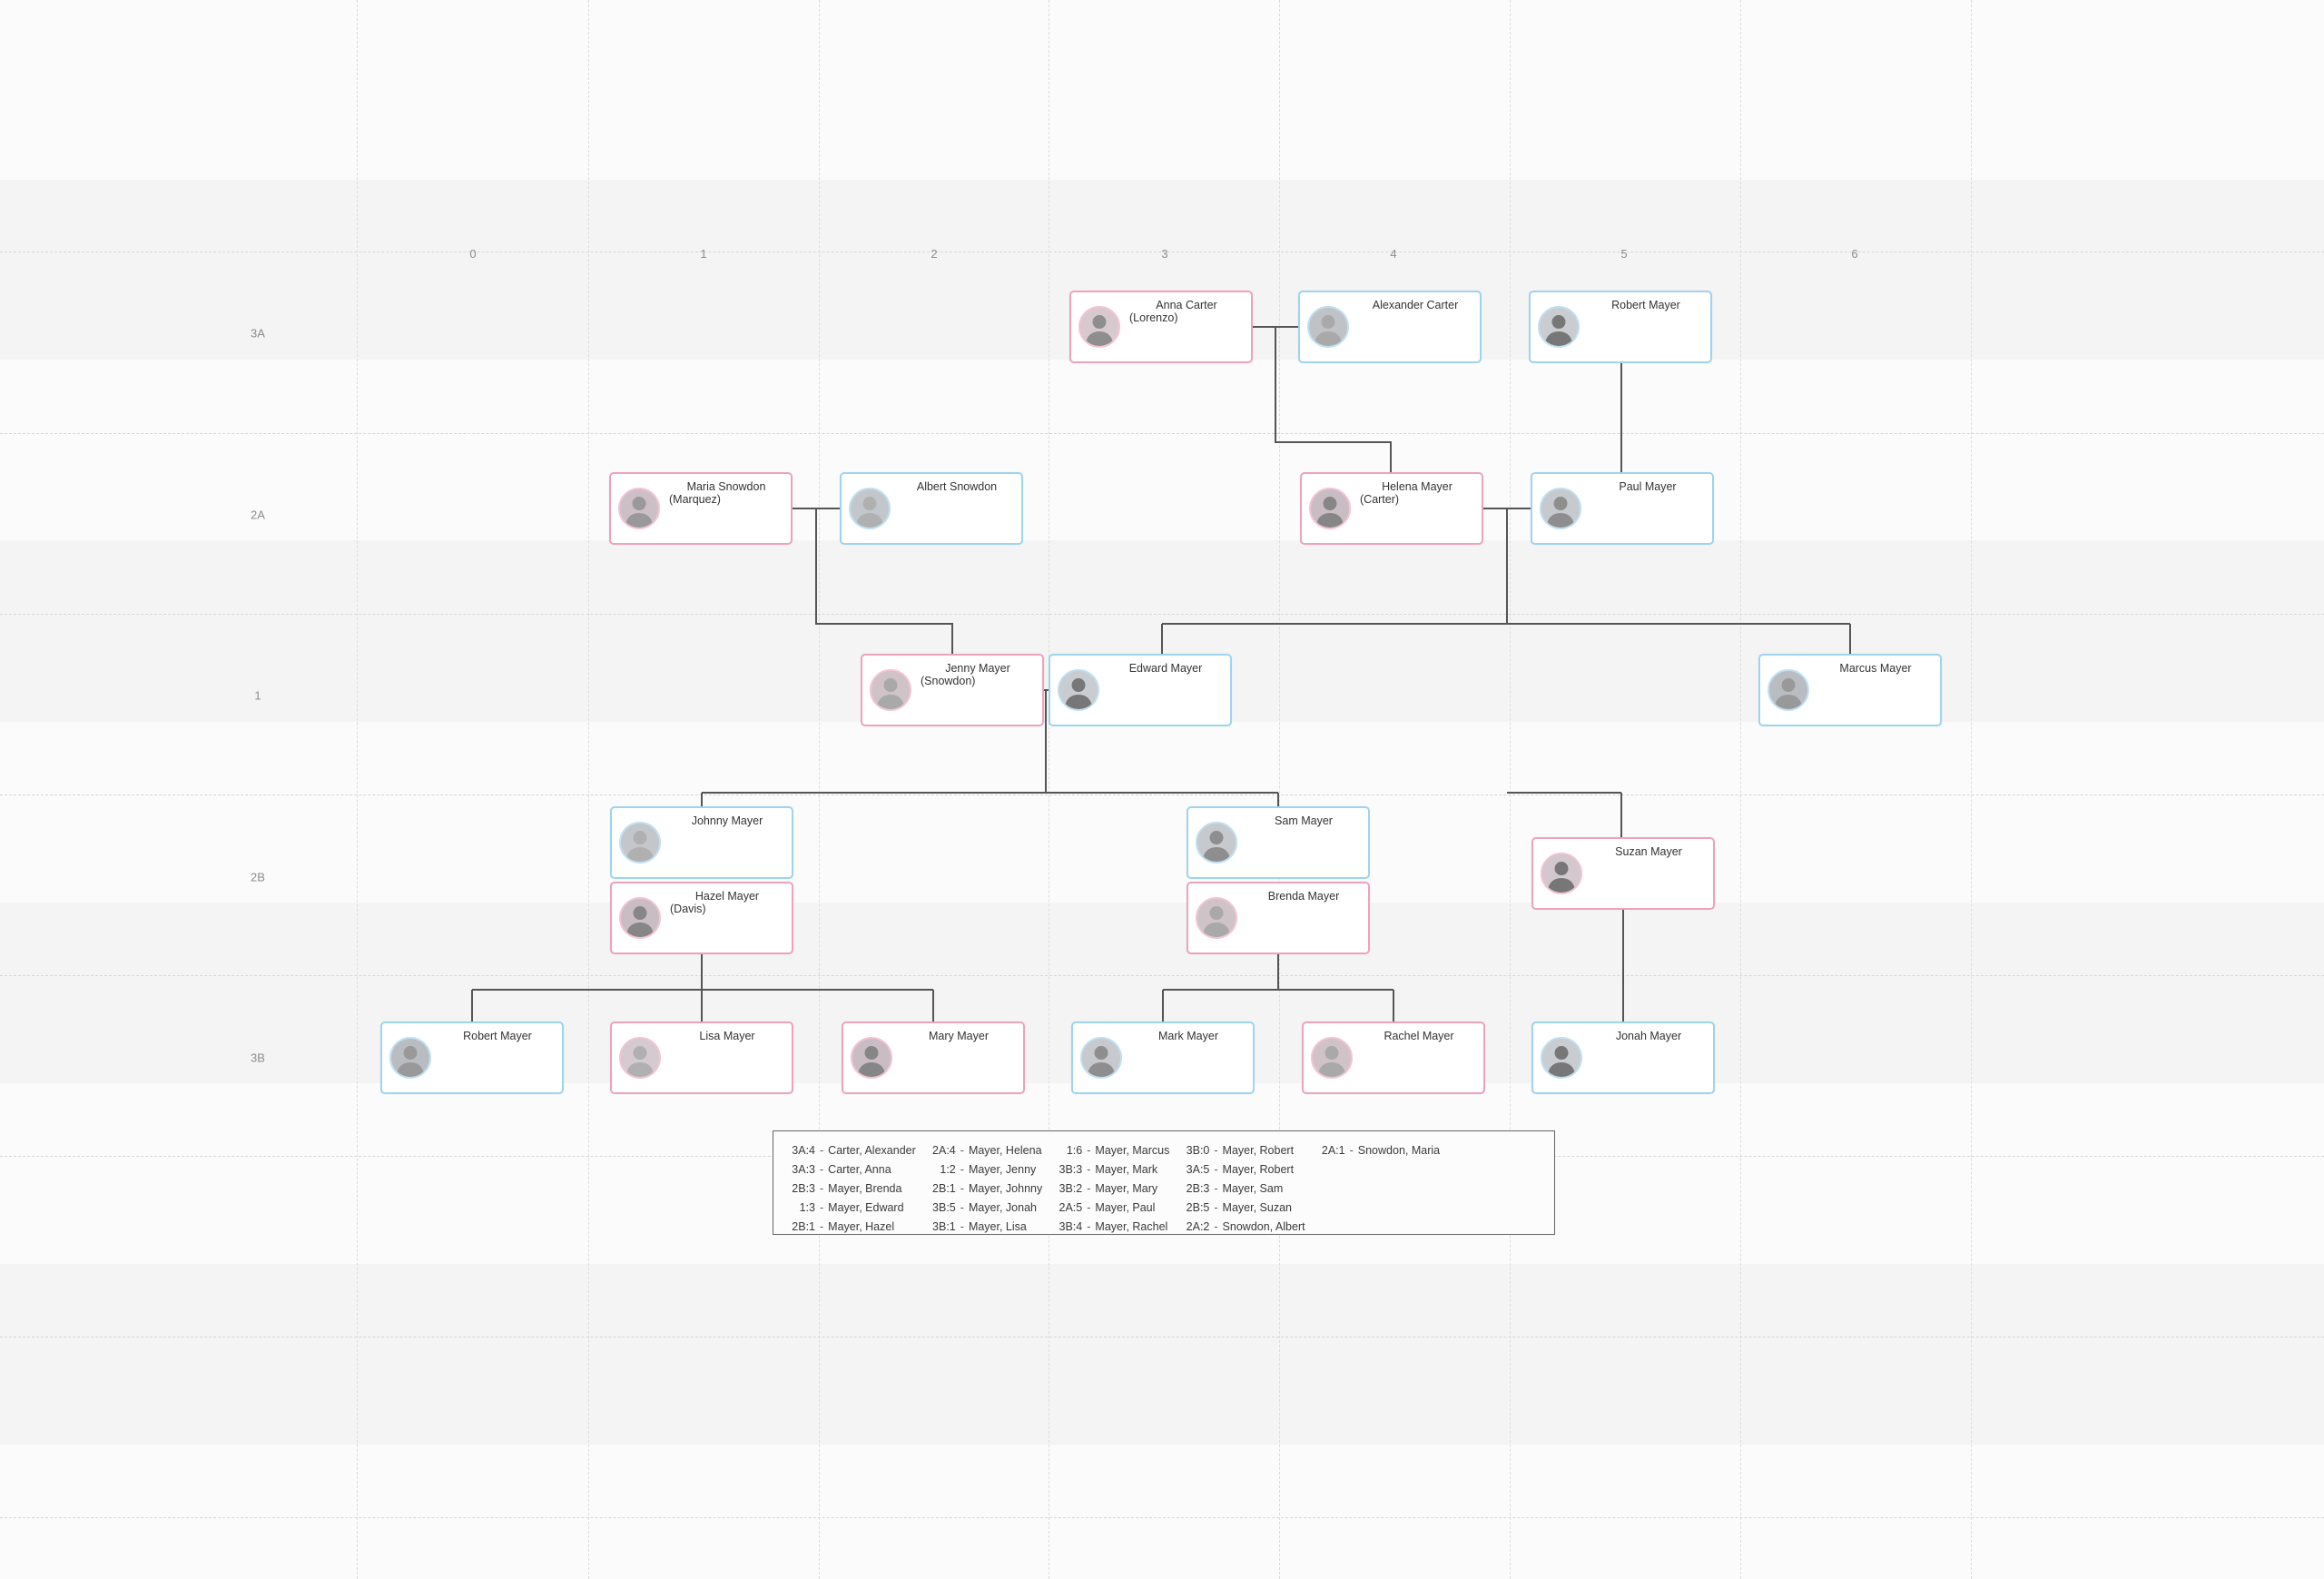 The image size is (2324, 1579). What do you see at coordinates (258, 515) in the screenshot?
I see `row-label-2A: 2A` at bounding box center [258, 515].